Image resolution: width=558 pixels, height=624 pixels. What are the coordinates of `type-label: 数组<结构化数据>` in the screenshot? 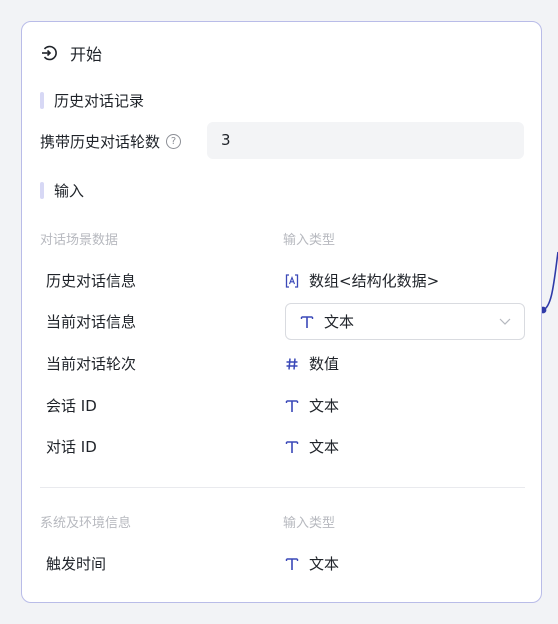 It's located at (374, 281).